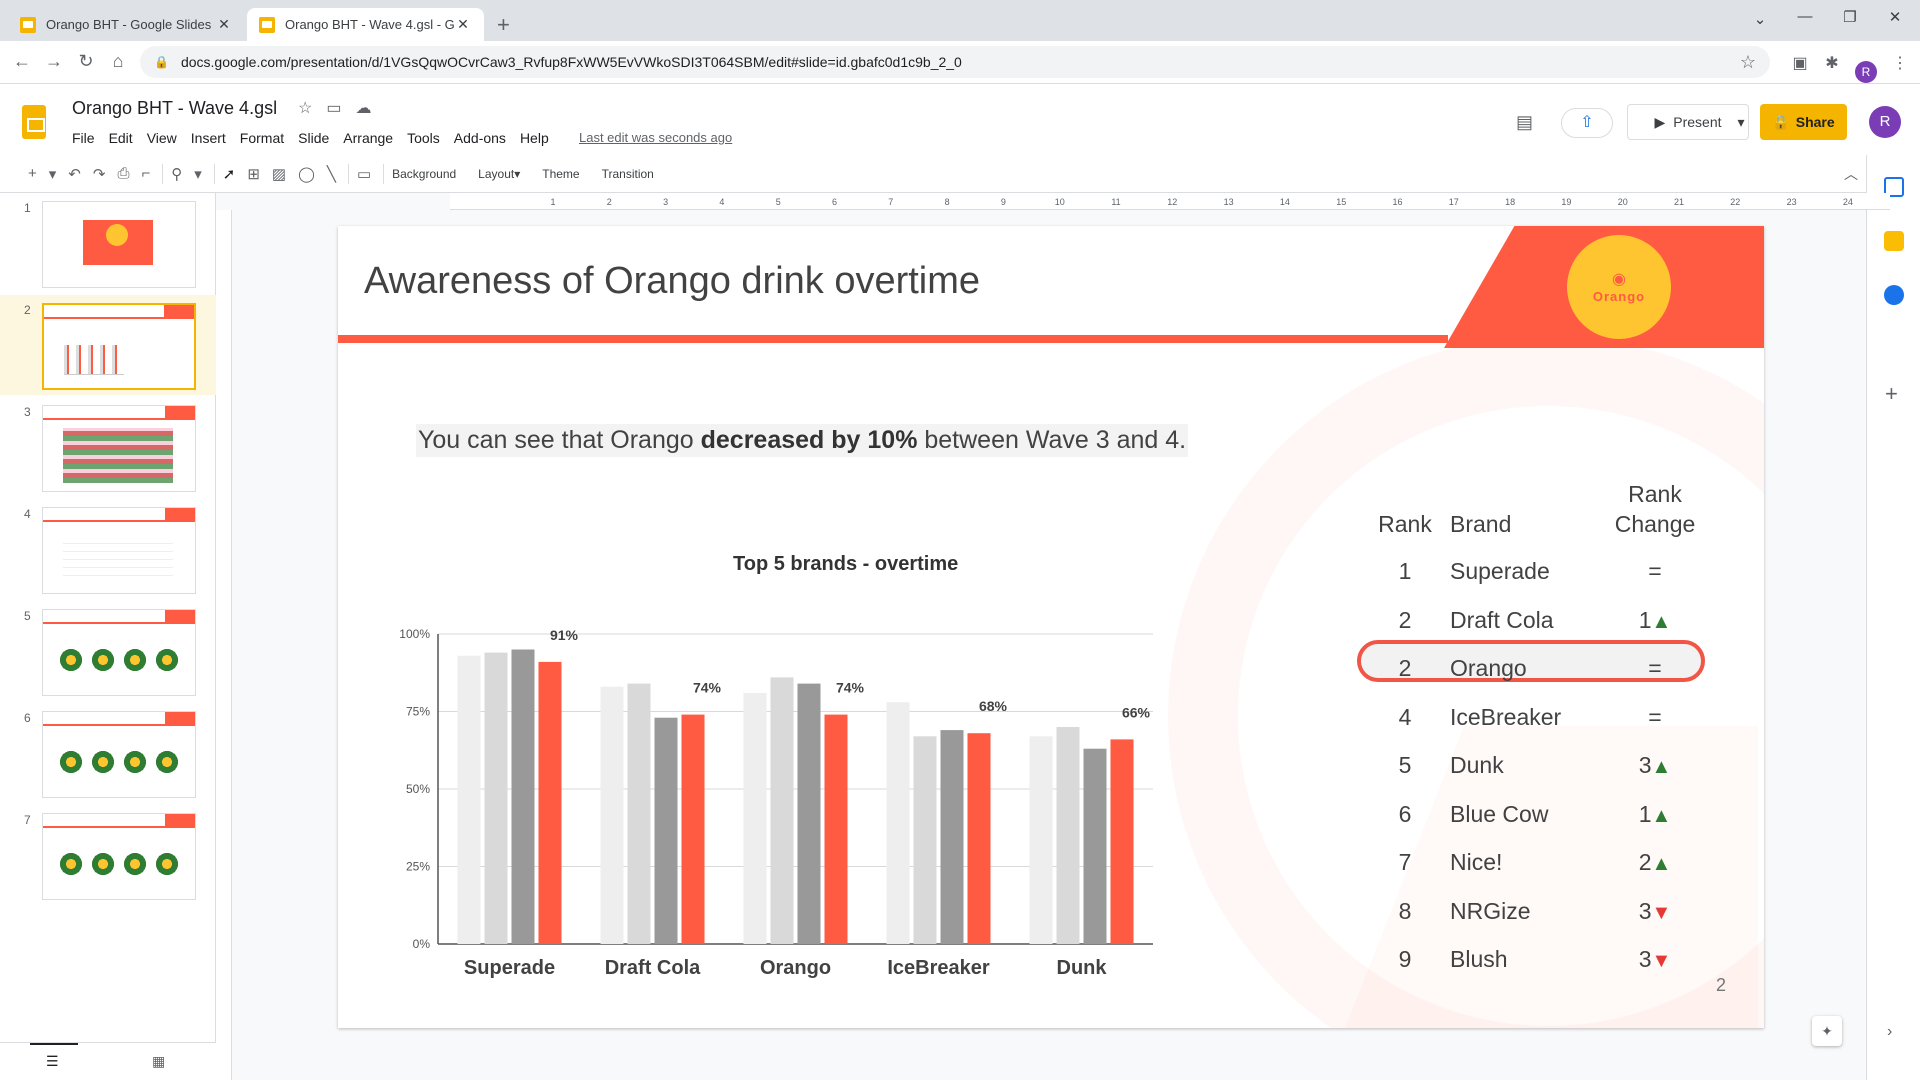 This screenshot has height=1080, width=1920. Describe the element at coordinates (418, 867) in the screenshot. I see `y-tick-label: 25%` at that location.